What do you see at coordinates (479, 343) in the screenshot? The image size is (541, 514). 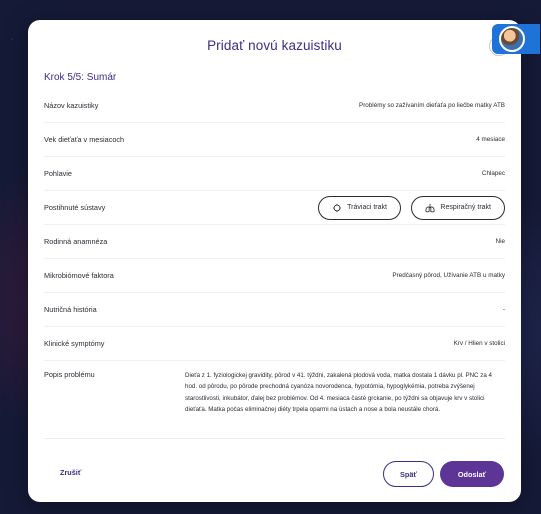 I see `symptoms-value: Krv / Hlien v stolici` at bounding box center [479, 343].